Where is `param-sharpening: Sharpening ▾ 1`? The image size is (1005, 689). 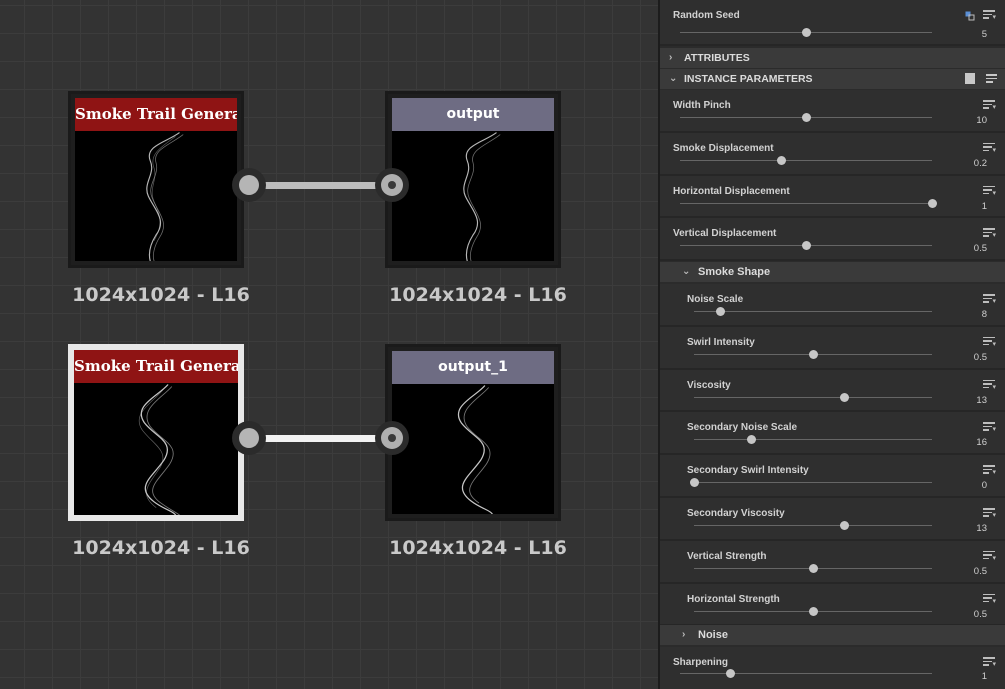 param-sharpening: Sharpening ▾ 1 is located at coordinates (832, 668).